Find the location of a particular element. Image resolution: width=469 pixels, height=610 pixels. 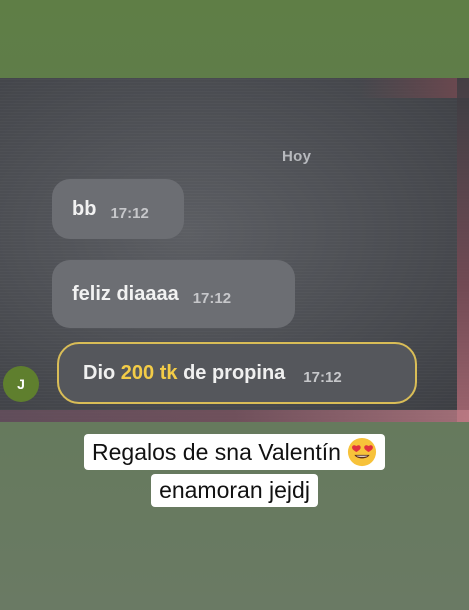

screen-edge-bottom is located at coordinates (234, 416).